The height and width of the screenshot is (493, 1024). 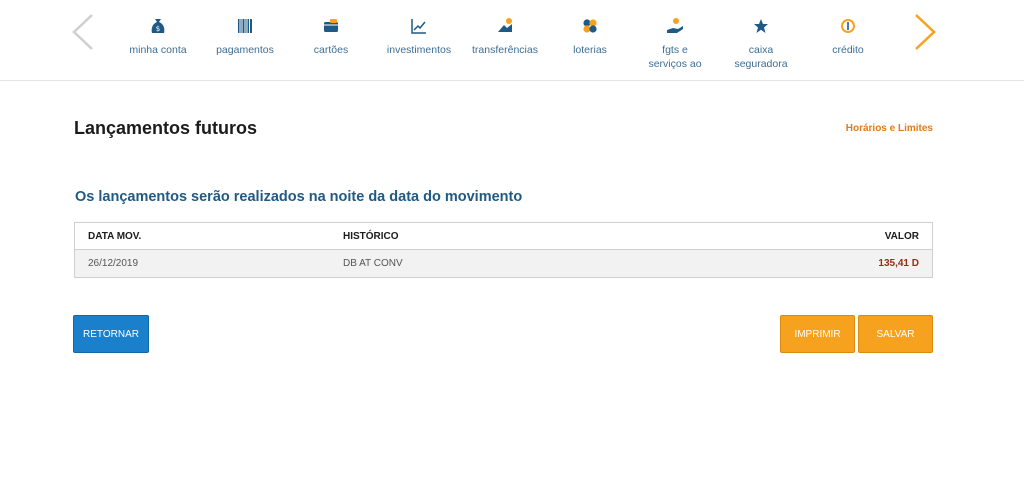 What do you see at coordinates (331, 50) in the screenshot?
I see `nav-label: cartões` at bounding box center [331, 50].